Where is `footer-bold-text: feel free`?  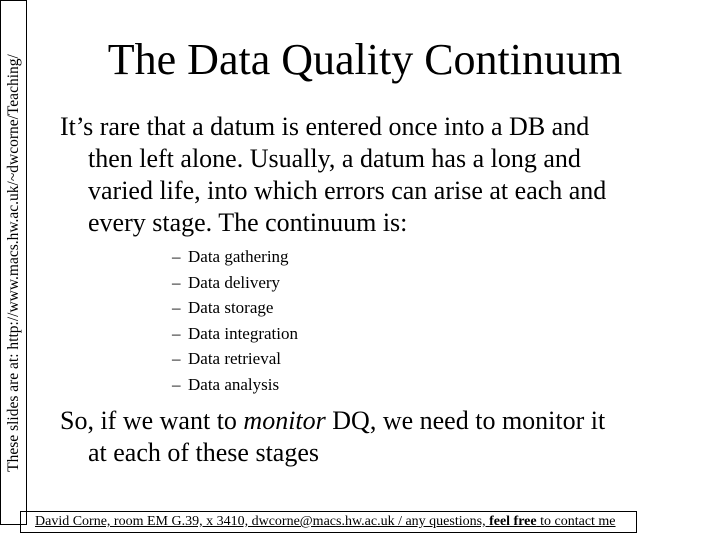
footer-bold-text: feel free is located at coordinates (513, 521).